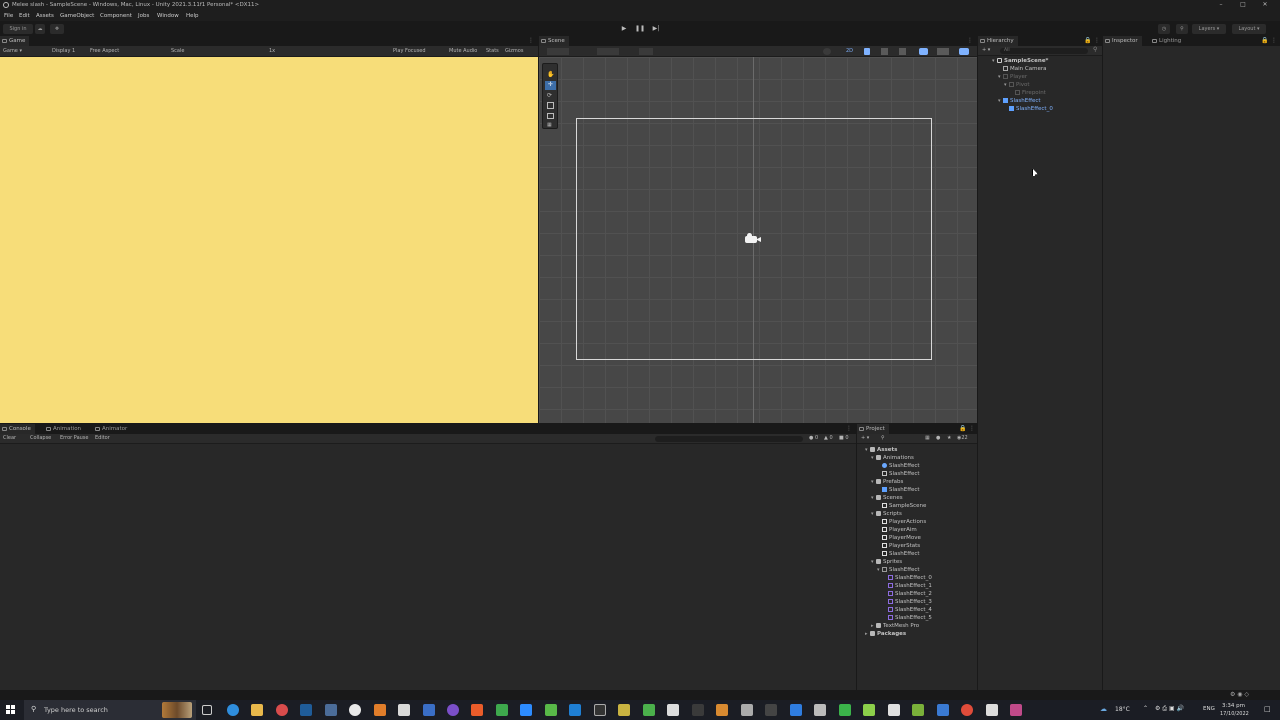 The image size is (1280, 720). I want to click on project-item: ▾ Sprites, so click(886, 562).